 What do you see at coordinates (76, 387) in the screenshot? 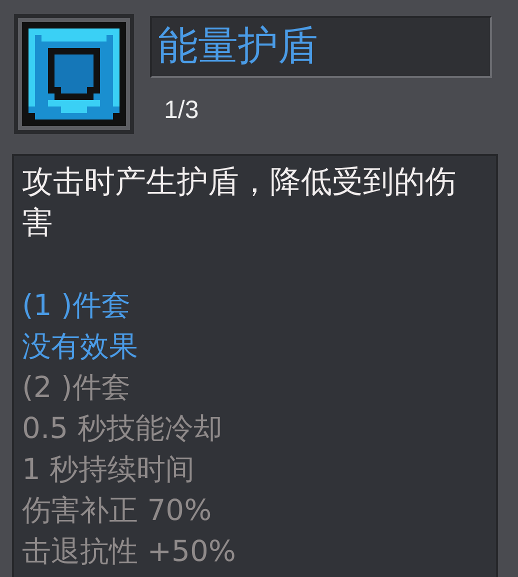
I see `set-bonus-line: (2 )件套` at bounding box center [76, 387].